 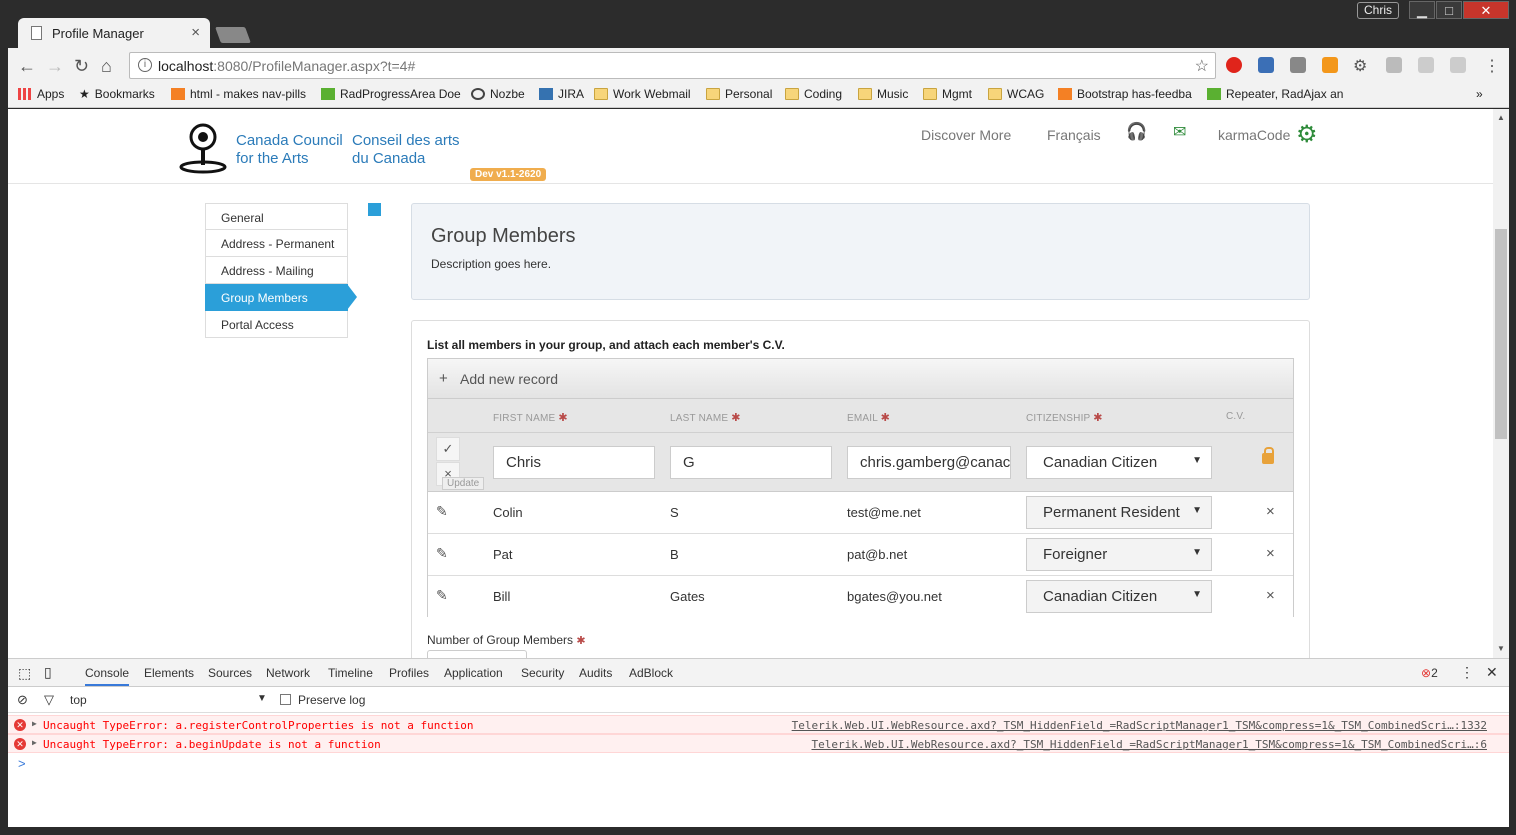 What do you see at coordinates (1179, 132) in the screenshot?
I see `envelope-icon: ✉` at bounding box center [1179, 132].